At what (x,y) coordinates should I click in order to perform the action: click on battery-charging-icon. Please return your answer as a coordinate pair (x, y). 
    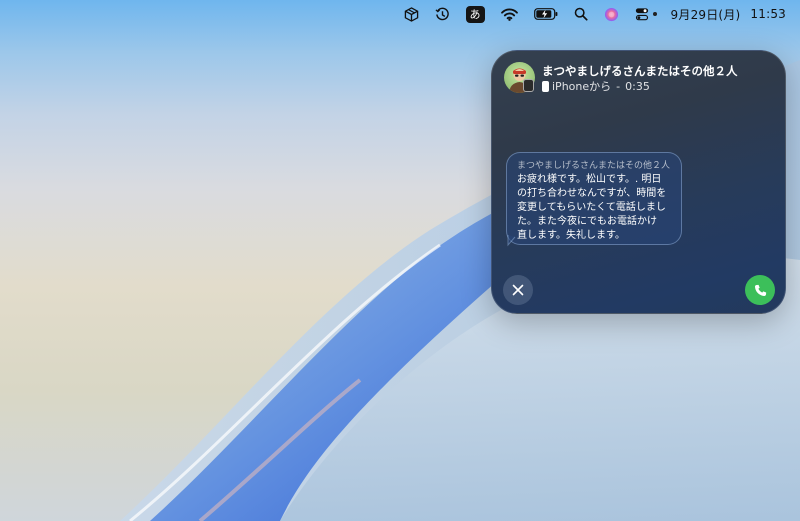
    Looking at the image, I should click on (545, 14).